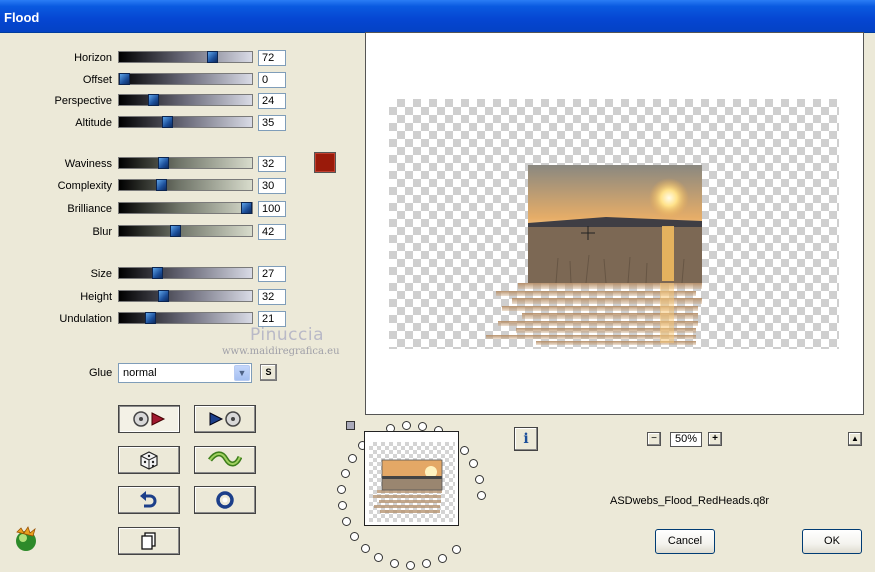 The width and height of the screenshot is (875, 572). I want to click on param-slider-complexity, so click(185, 185).